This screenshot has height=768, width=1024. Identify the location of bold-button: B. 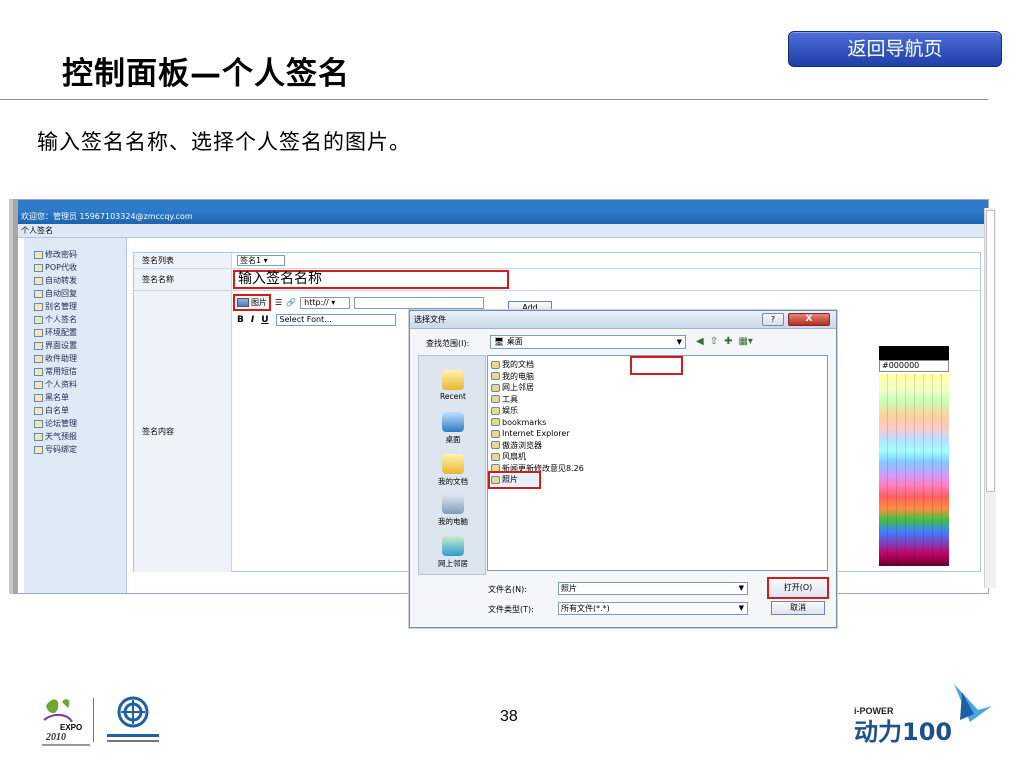
(240, 320).